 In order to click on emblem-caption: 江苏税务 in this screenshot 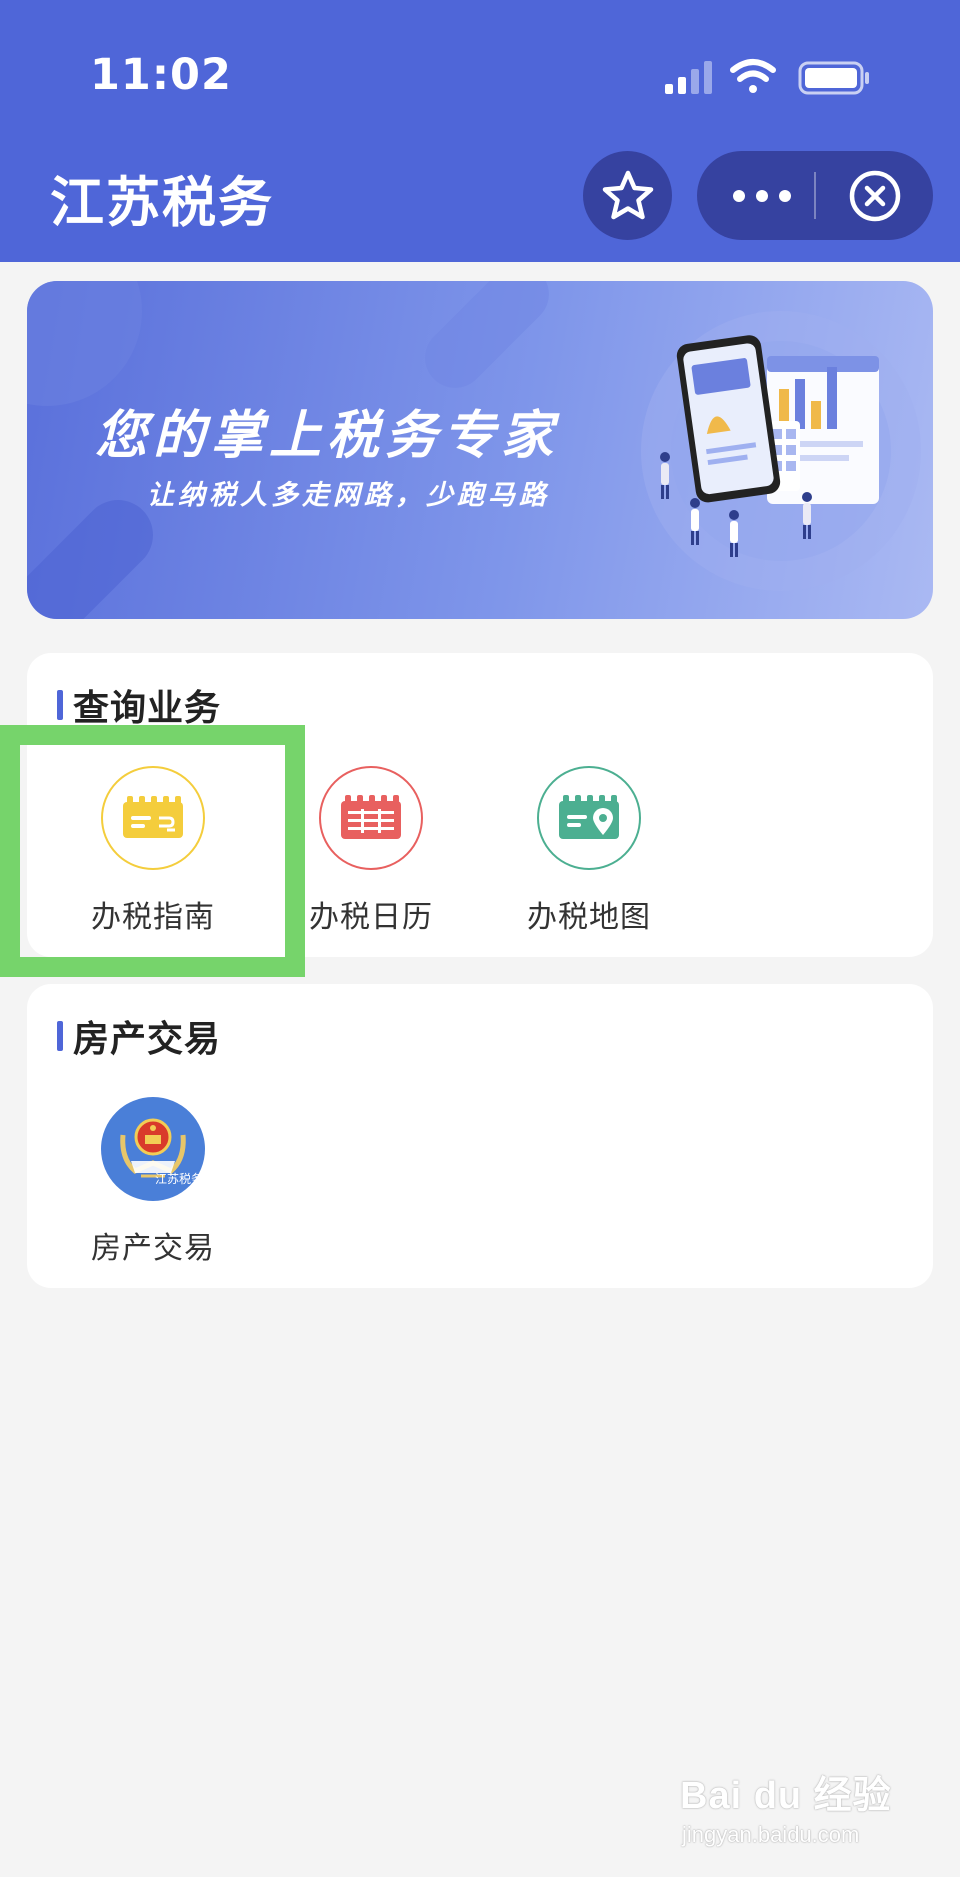, I will do `click(178, 1179)`.